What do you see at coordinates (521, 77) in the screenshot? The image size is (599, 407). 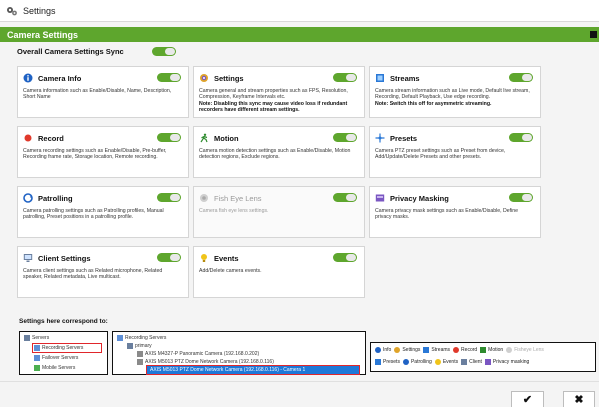 I see `streams-toggle` at bounding box center [521, 77].